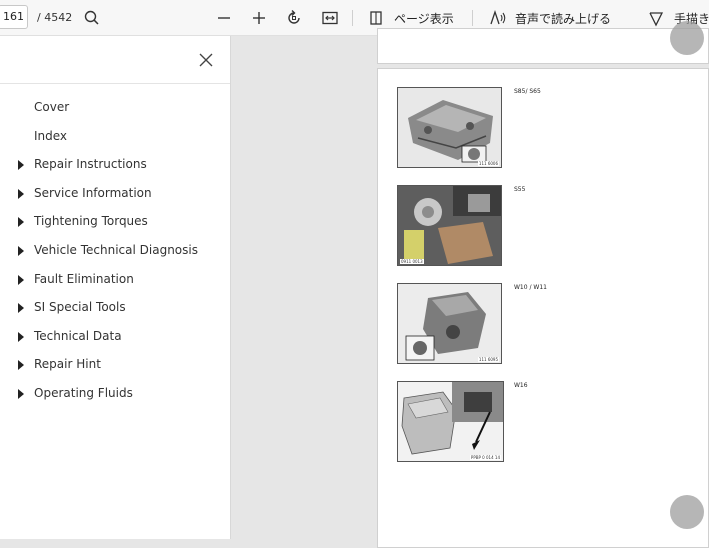 This screenshot has height=548, width=709. I want to click on figure-label: S55, so click(520, 189).